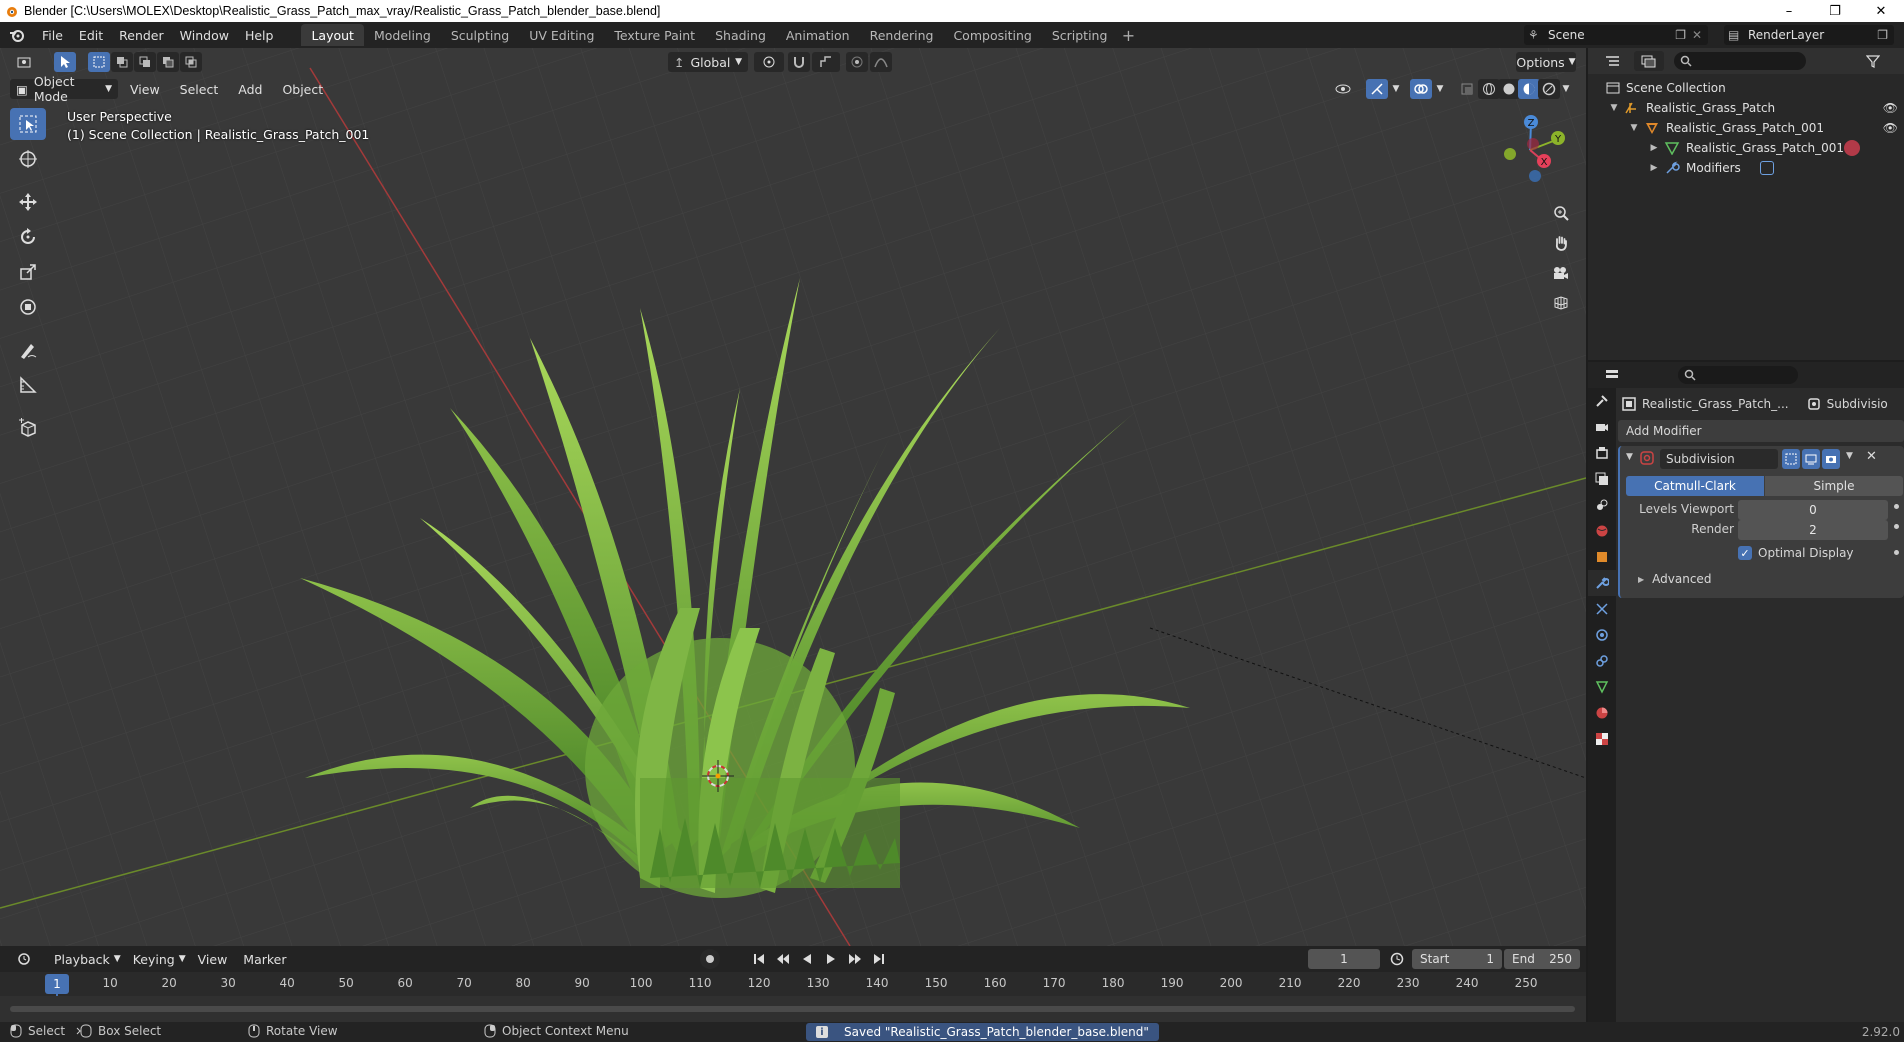  Describe the element at coordinates (145, 89) in the screenshot. I see `viewport-menu-view: View` at that location.